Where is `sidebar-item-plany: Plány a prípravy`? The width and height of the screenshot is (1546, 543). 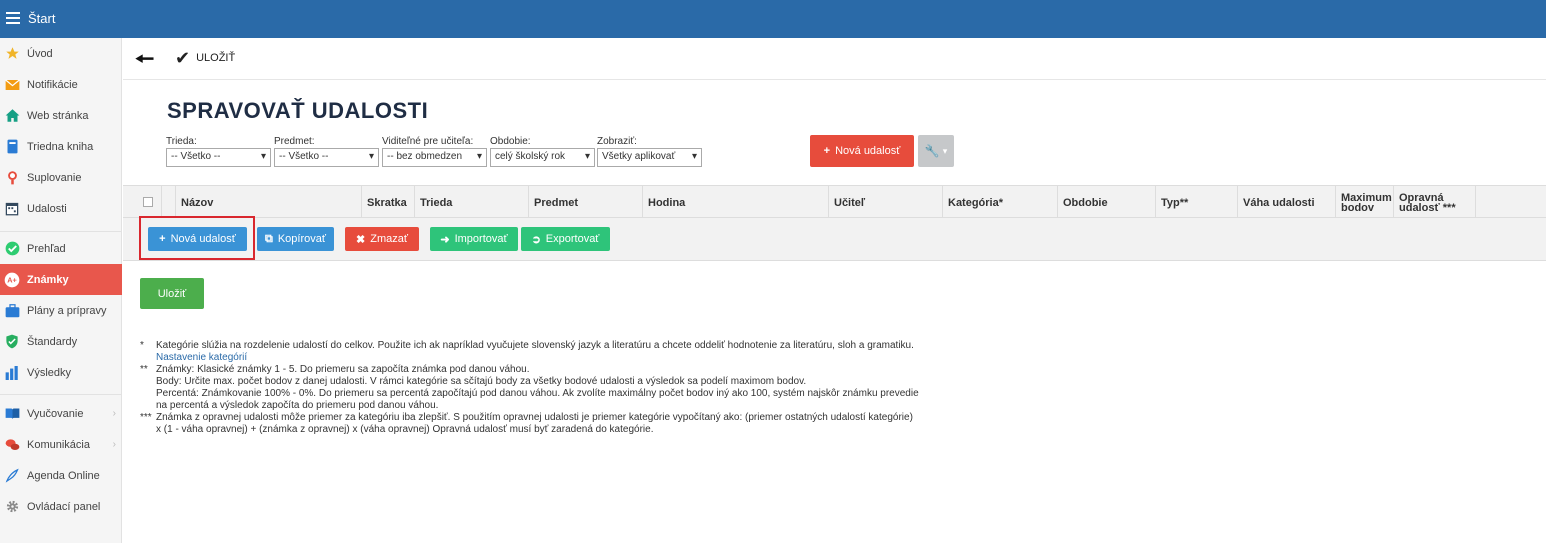 sidebar-item-plany: Plány a prípravy is located at coordinates (61, 310).